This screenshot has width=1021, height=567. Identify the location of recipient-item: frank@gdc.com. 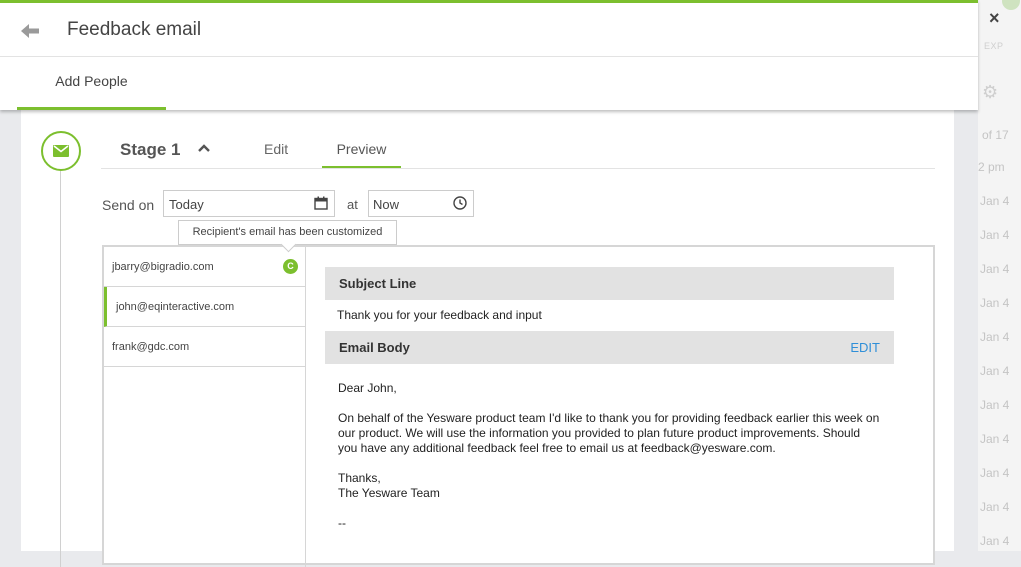
(204, 347).